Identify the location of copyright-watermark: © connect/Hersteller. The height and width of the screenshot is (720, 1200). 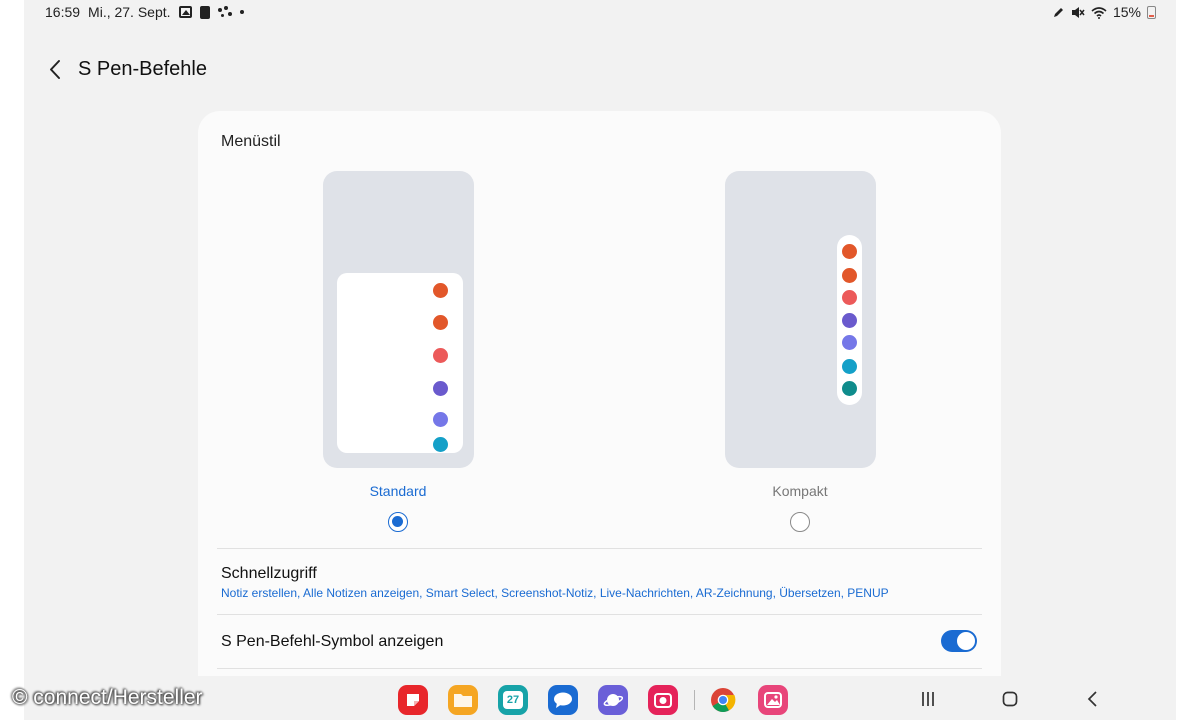
(107, 697).